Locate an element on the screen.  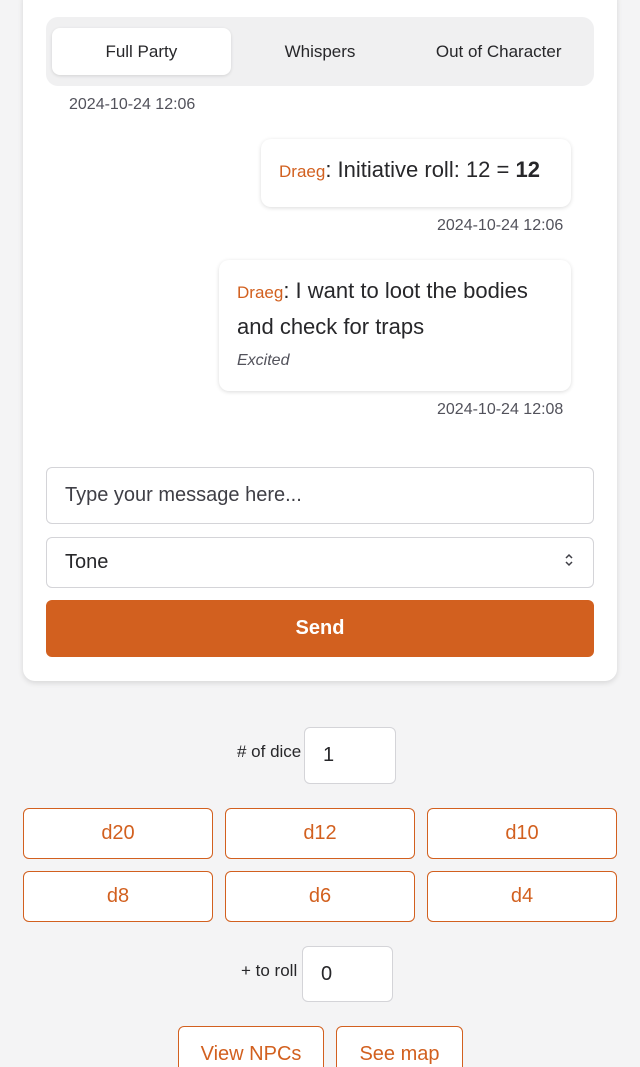
d10-button: d10 is located at coordinates (522, 833).